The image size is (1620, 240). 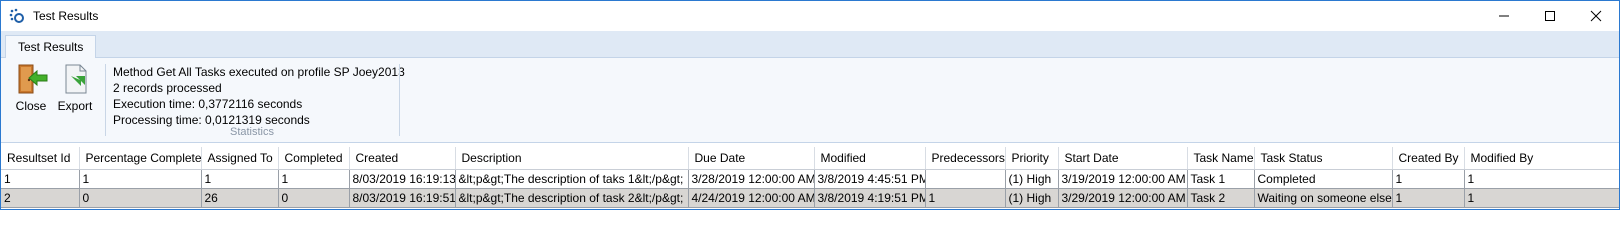 I want to click on export-button: Export, so click(x=75, y=87).